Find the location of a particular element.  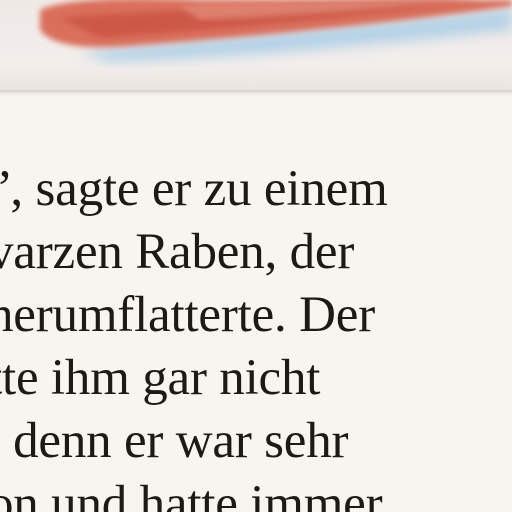

illustration-edge-shadow is located at coordinates (256, 93).